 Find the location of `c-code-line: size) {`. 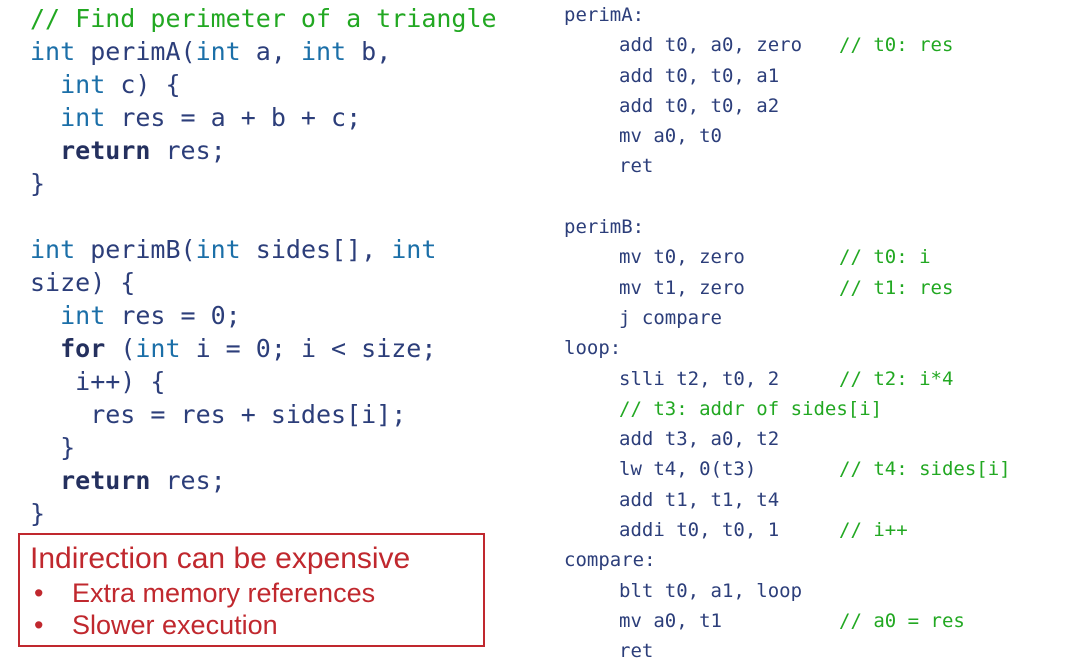

c-code-line: size) { is located at coordinates (263, 282).